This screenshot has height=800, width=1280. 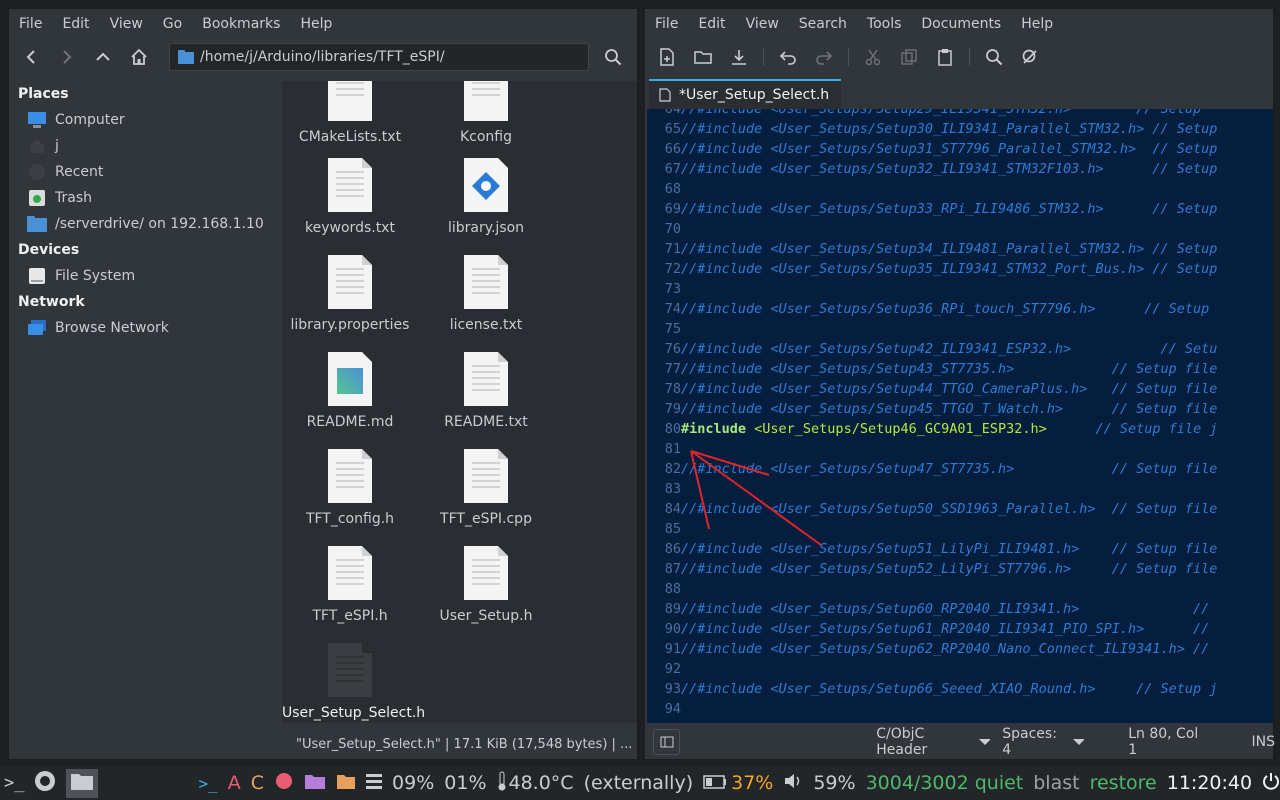 What do you see at coordinates (139, 57) in the screenshot?
I see `home-icon` at bounding box center [139, 57].